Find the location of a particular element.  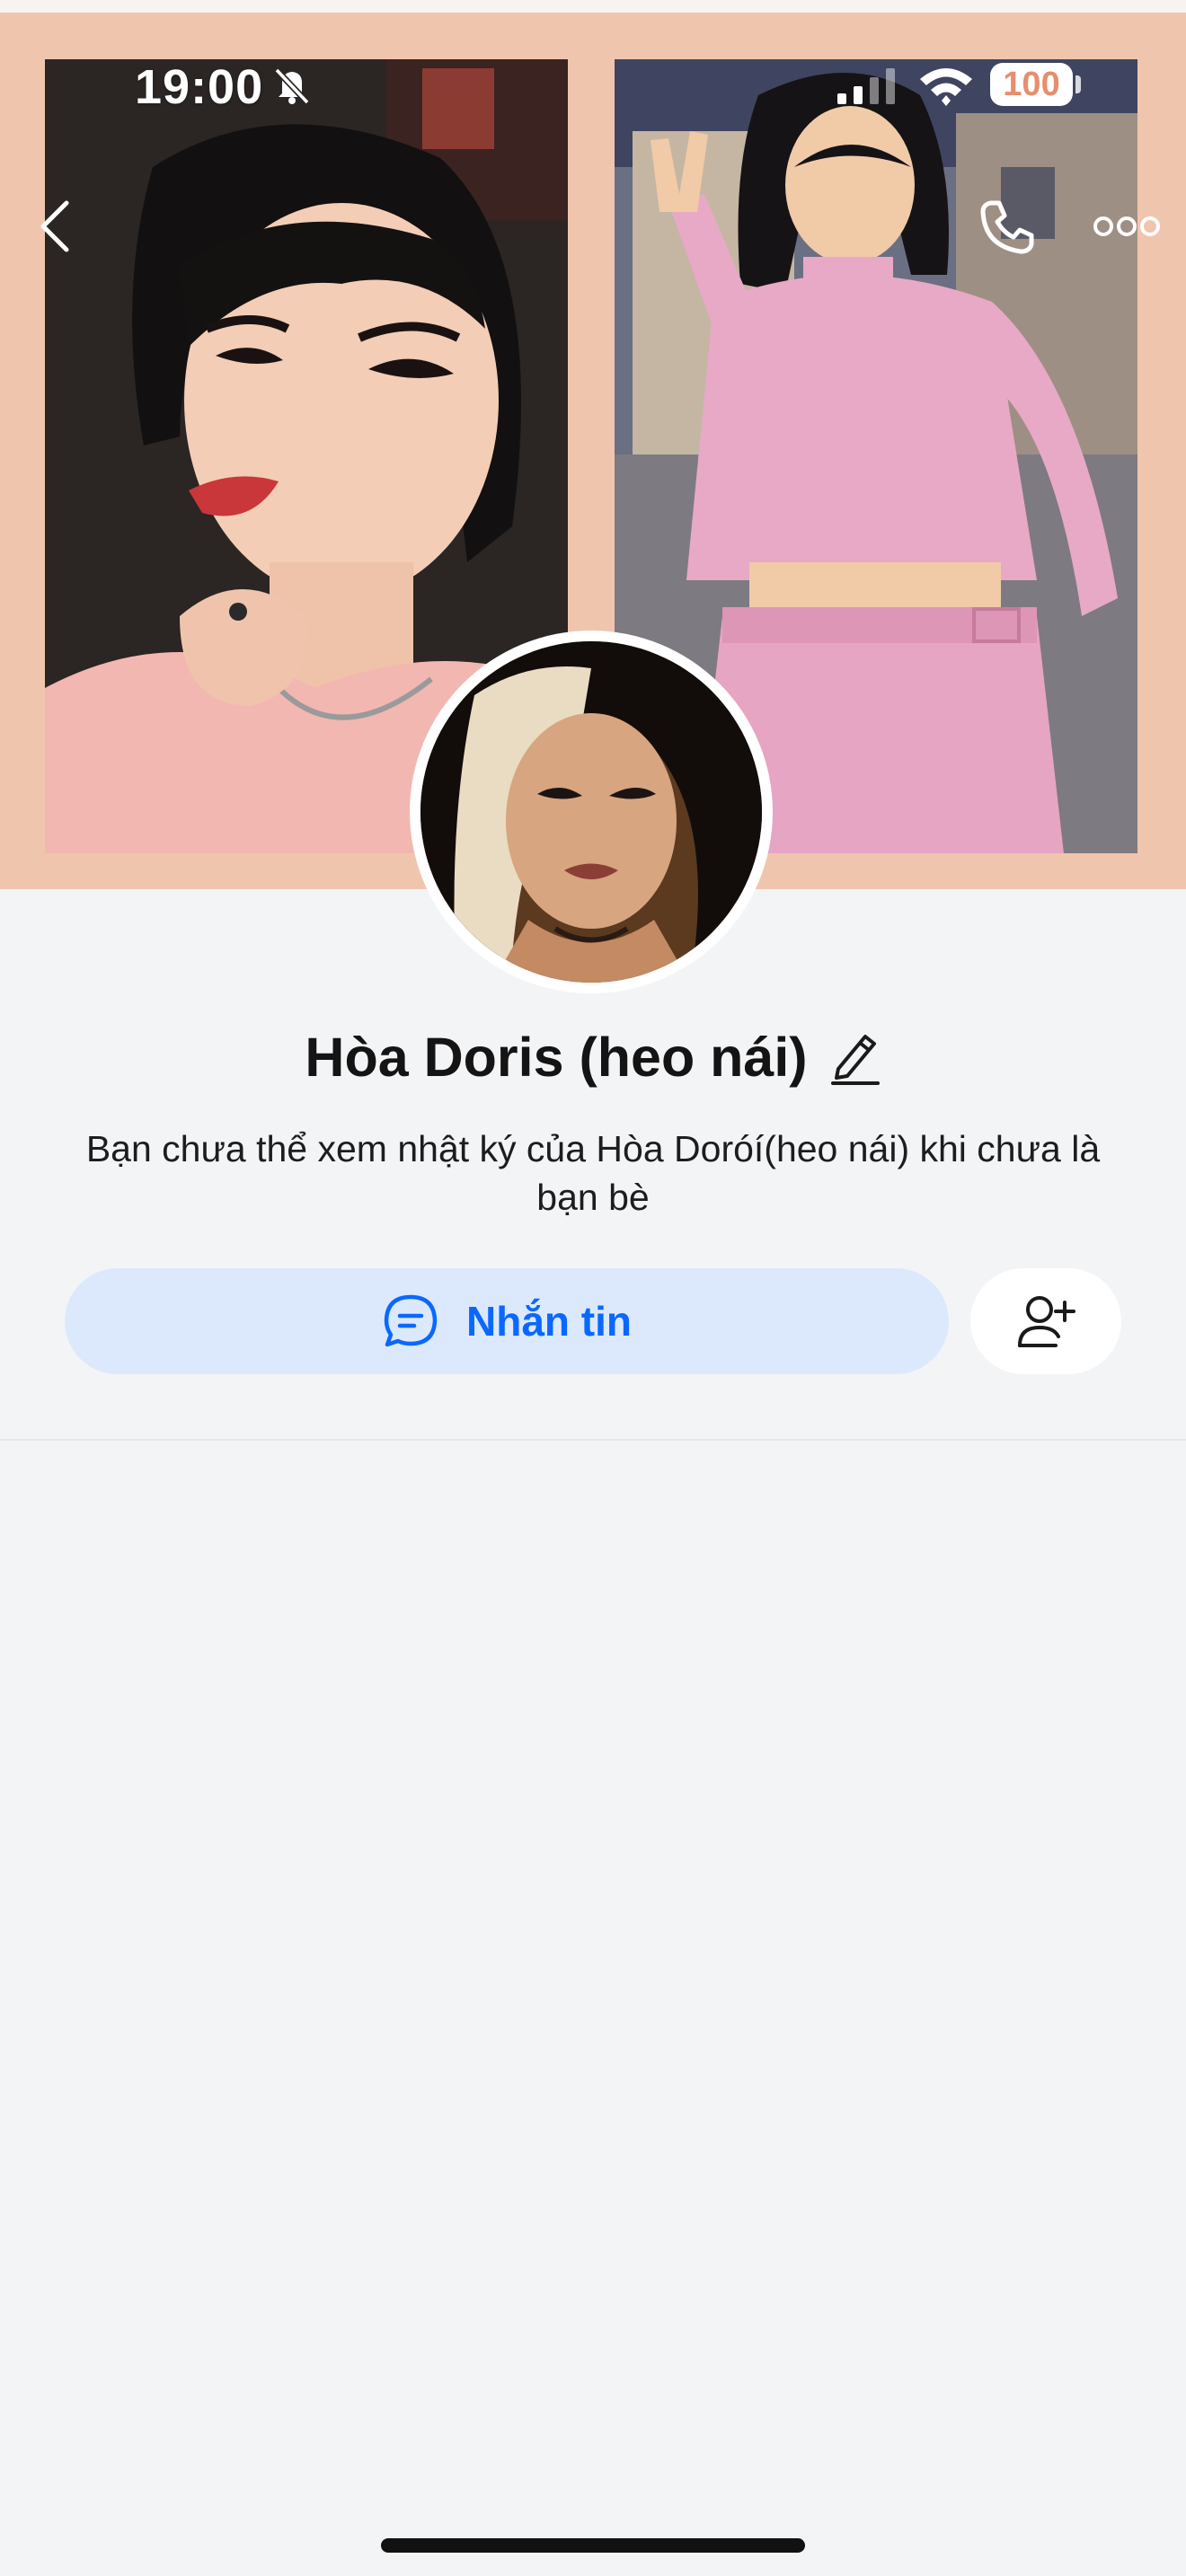

status-time: 19:00 is located at coordinates (199, 87).